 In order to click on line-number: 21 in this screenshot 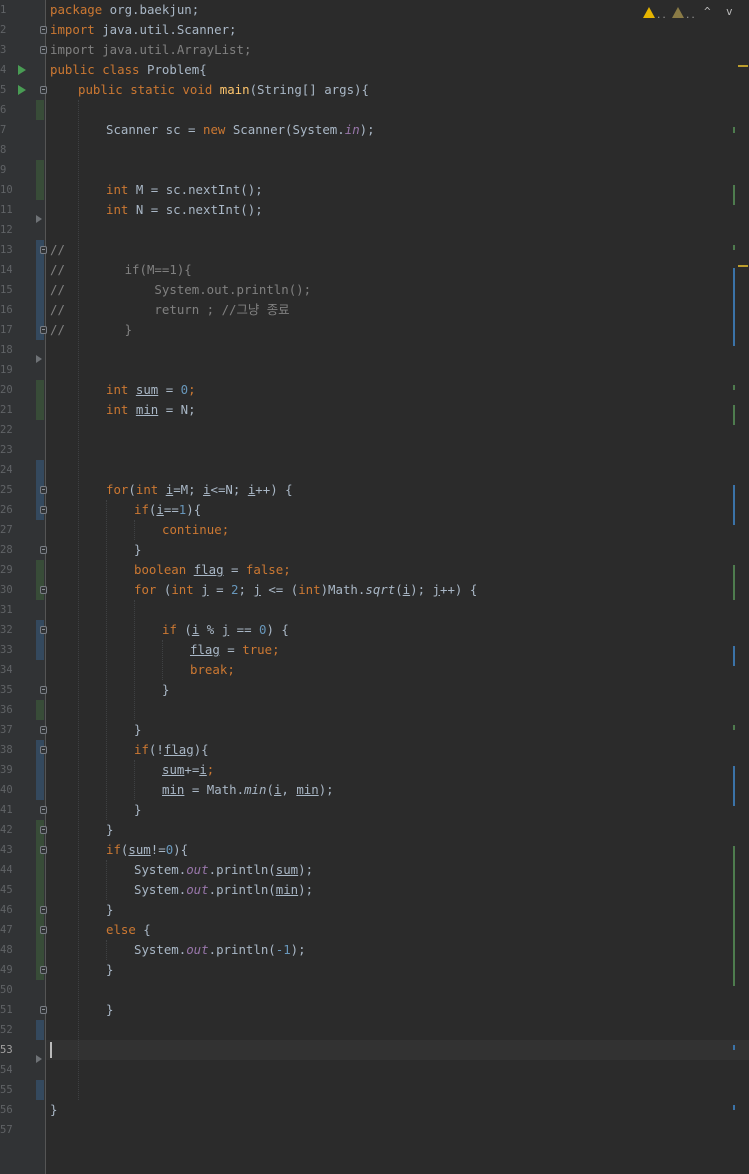, I will do `click(6, 410)`.